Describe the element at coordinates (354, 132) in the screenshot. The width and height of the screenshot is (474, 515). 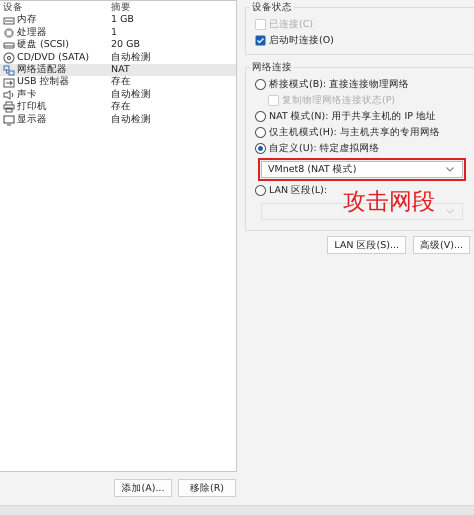
I see `radio-label: 仅主机模式(H): 与主机共享的专用网络` at that location.